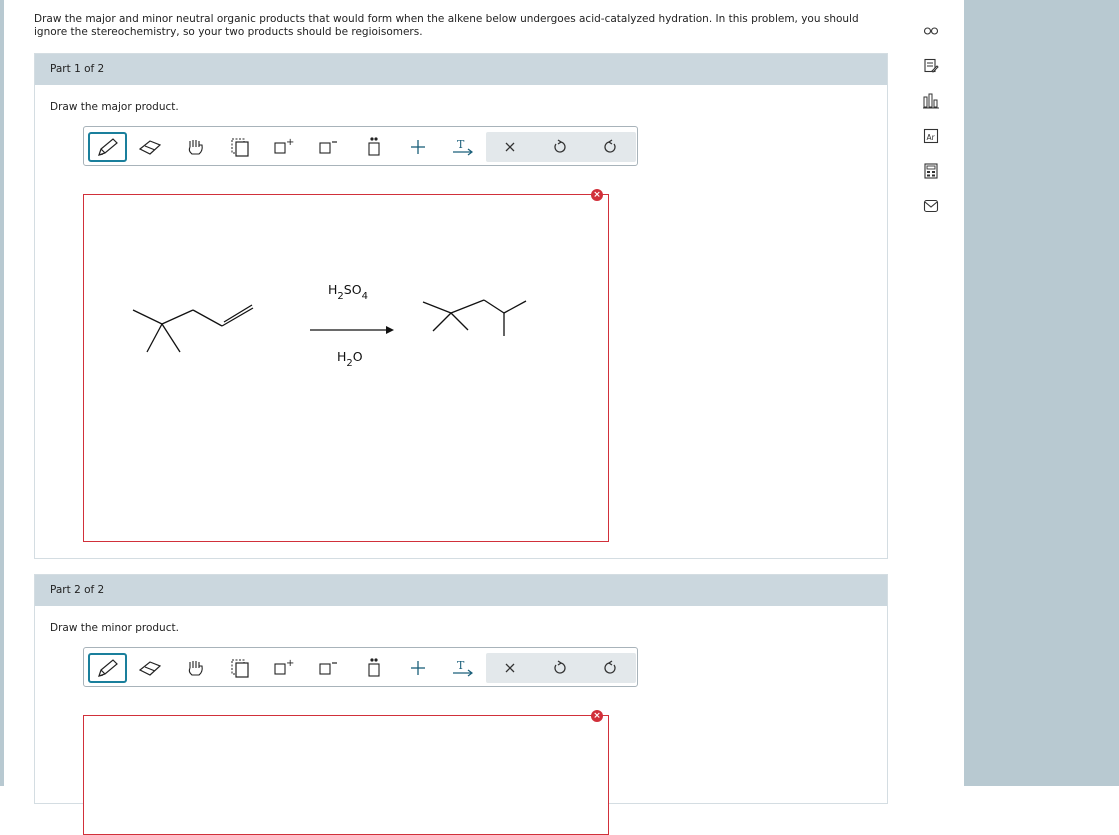 The image size is (1119, 835). What do you see at coordinates (461, 69) in the screenshot?
I see `part-1-header: Part 1 of 2` at bounding box center [461, 69].